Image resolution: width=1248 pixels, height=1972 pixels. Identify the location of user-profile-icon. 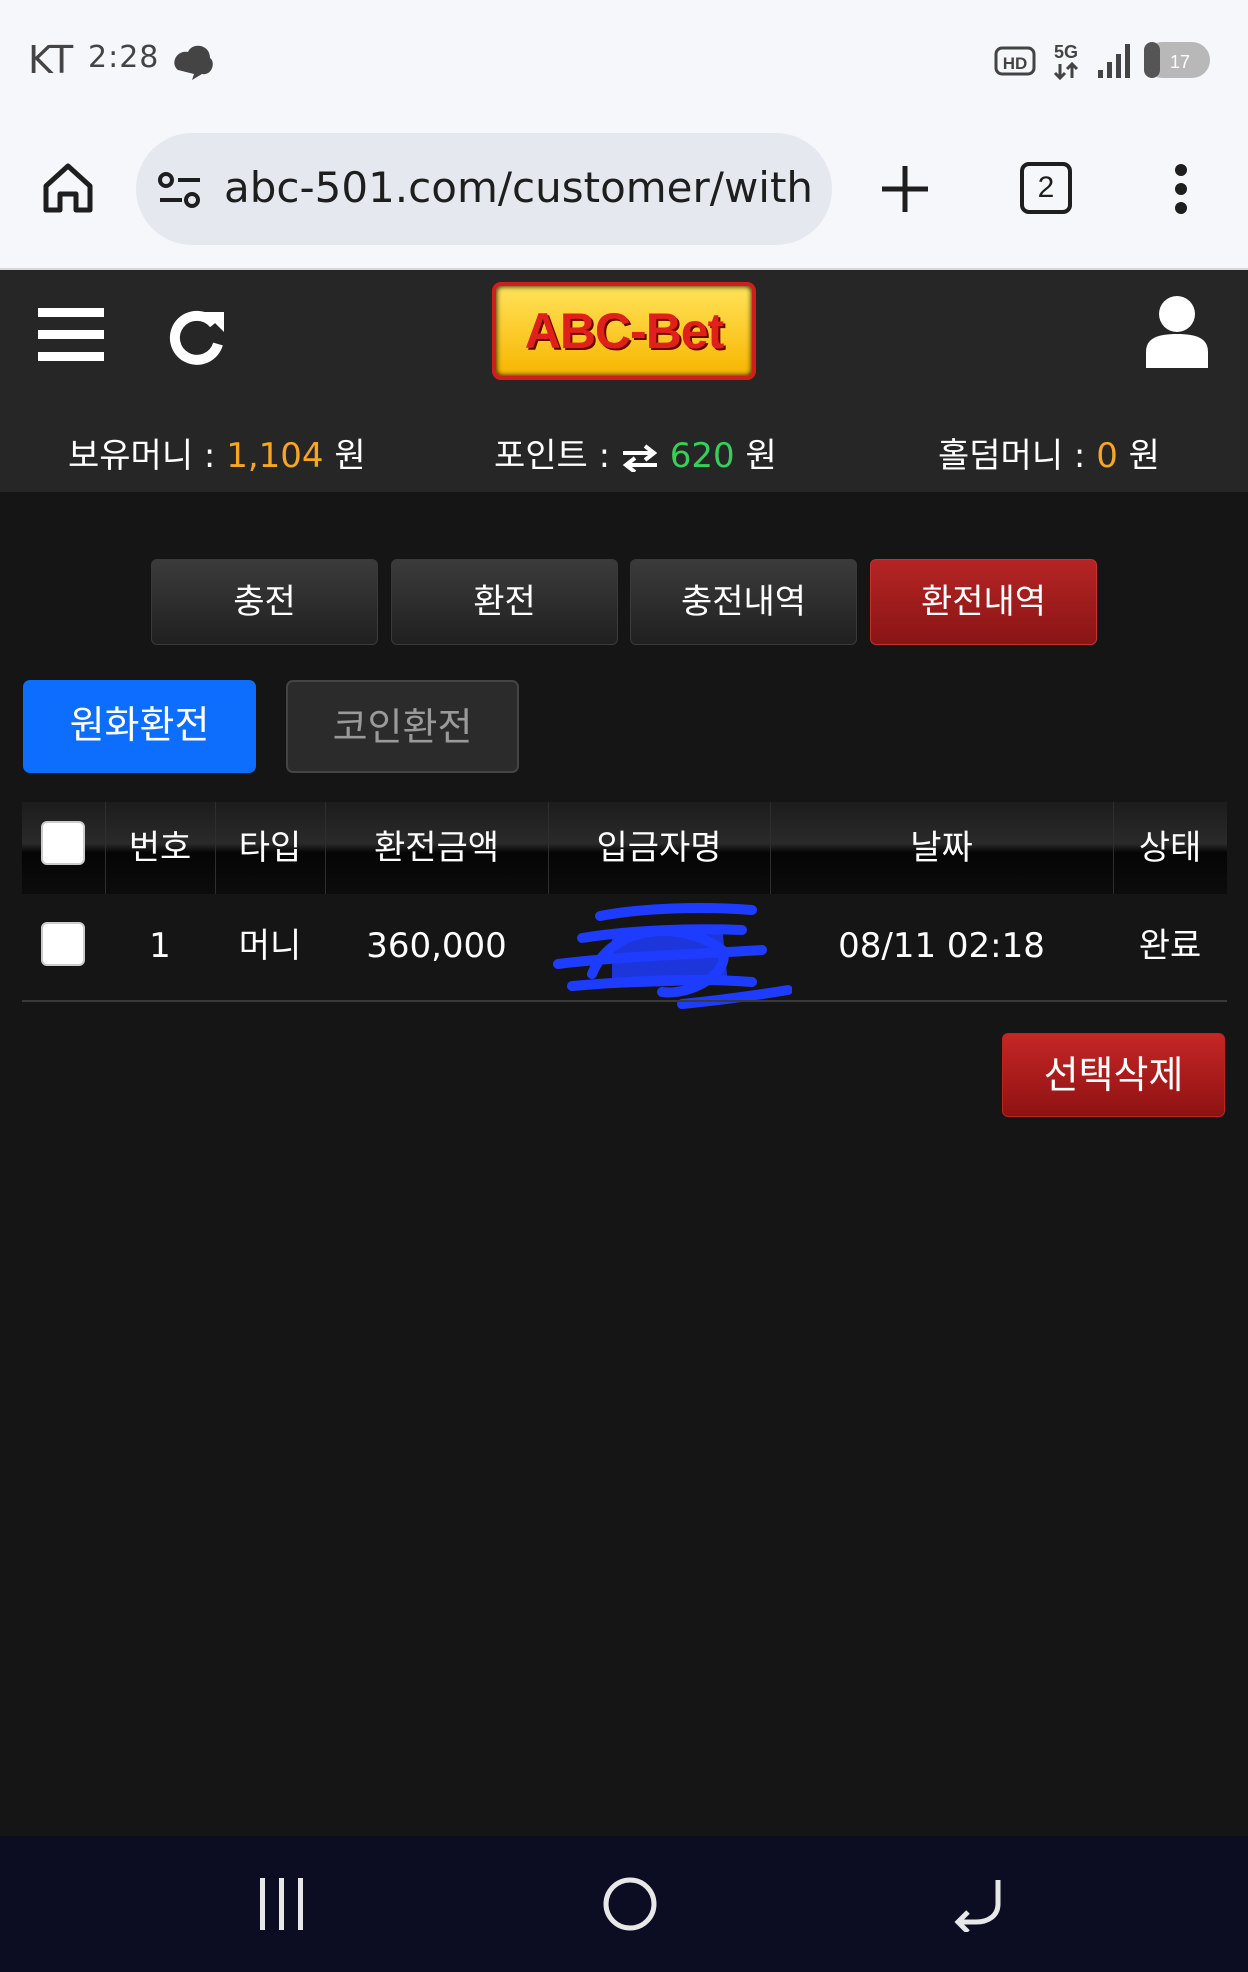
(1177, 331).